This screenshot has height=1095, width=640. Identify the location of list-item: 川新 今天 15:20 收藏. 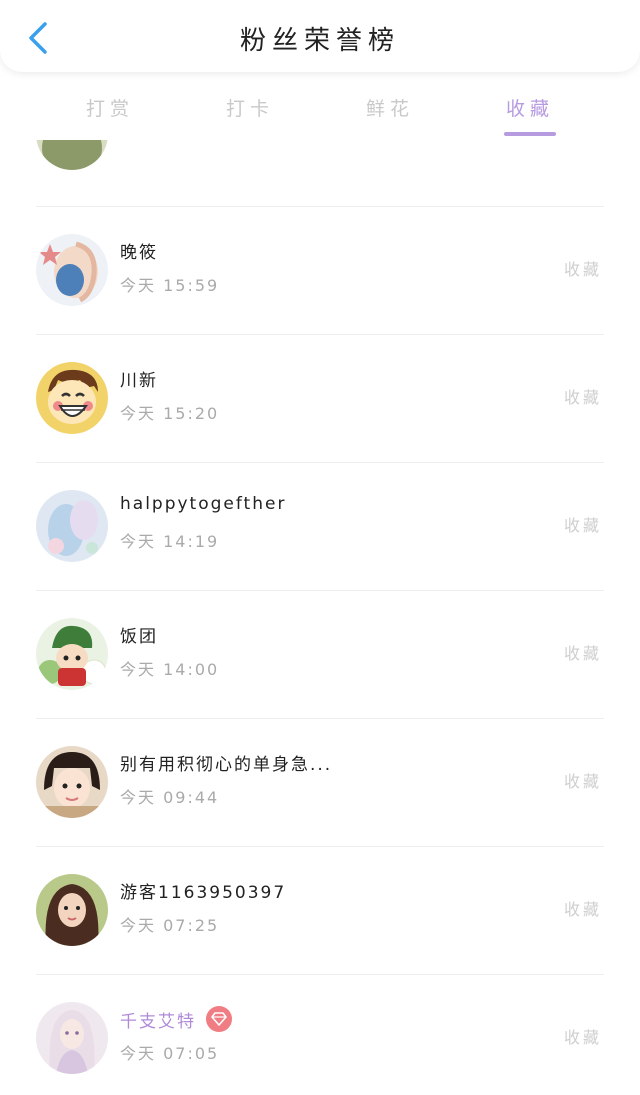
(320, 398).